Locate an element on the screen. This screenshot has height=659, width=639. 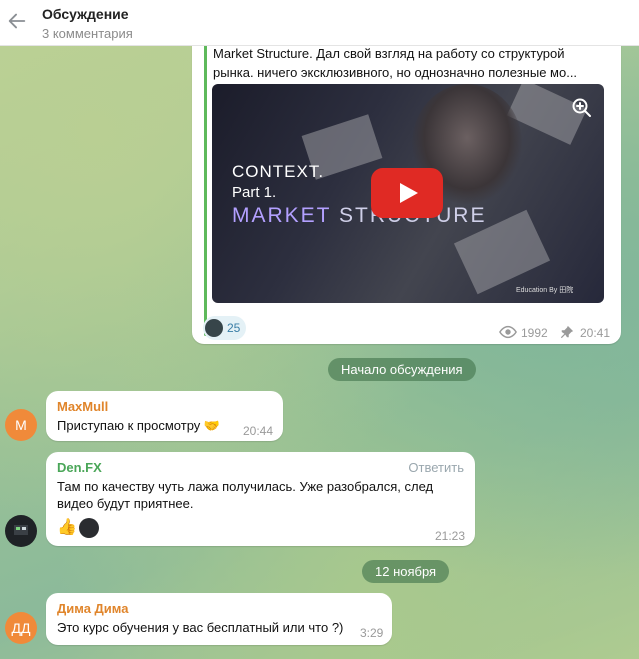
reply-button: Ответить is located at coordinates (436, 467).